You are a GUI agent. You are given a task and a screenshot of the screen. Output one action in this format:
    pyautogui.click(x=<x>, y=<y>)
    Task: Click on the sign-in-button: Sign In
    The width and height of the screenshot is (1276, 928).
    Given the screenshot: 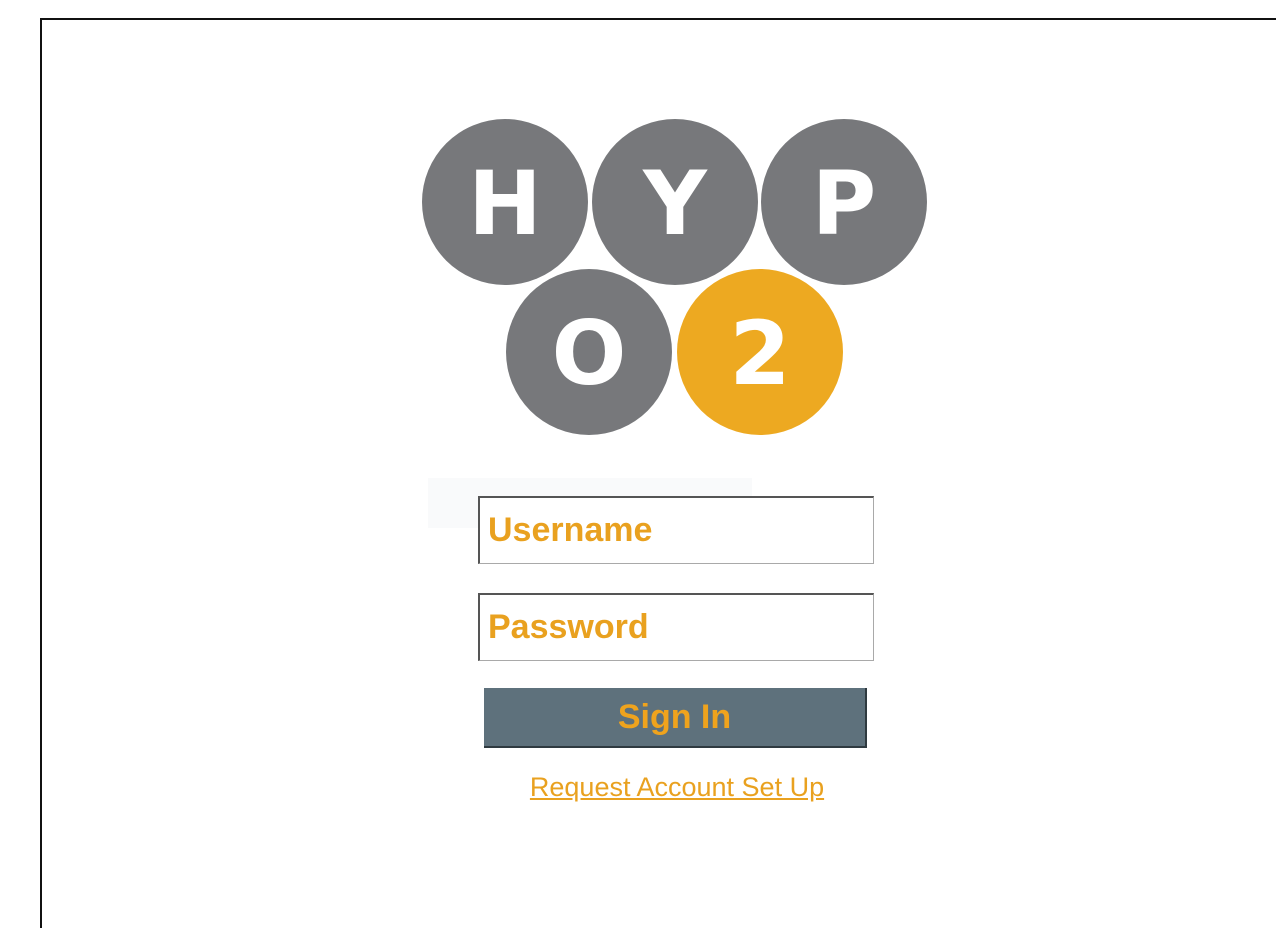 What is the action you would take?
    pyautogui.click(x=675, y=718)
    